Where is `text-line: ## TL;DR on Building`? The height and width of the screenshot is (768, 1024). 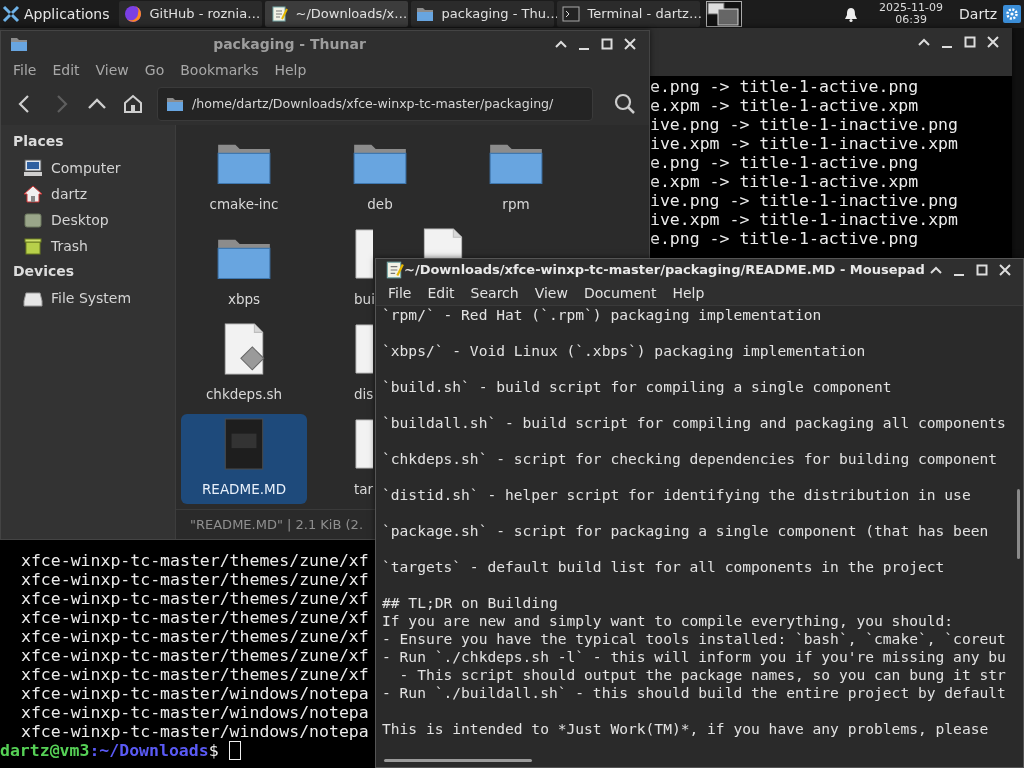 text-line: ## TL;DR on Building is located at coordinates (470, 603).